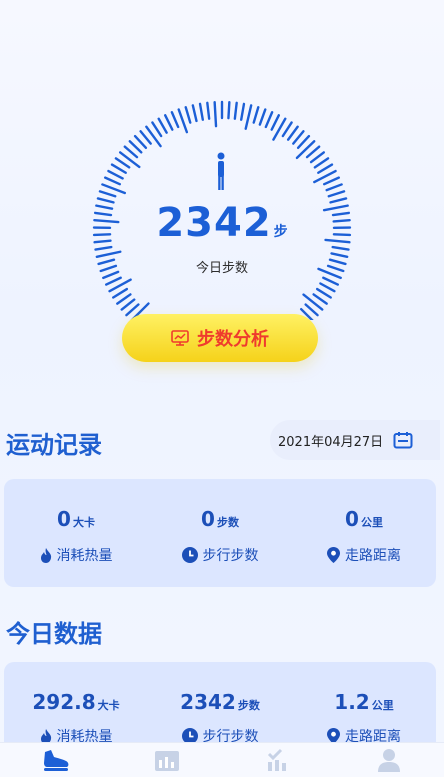  I want to click on steps-count: 2342步, so click(222, 223).